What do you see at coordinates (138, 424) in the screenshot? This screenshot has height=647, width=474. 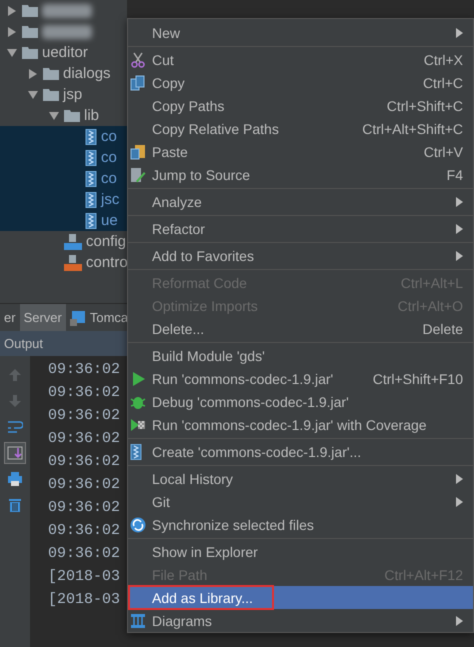 I see `coverage-icon` at bounding box center [138, 424].